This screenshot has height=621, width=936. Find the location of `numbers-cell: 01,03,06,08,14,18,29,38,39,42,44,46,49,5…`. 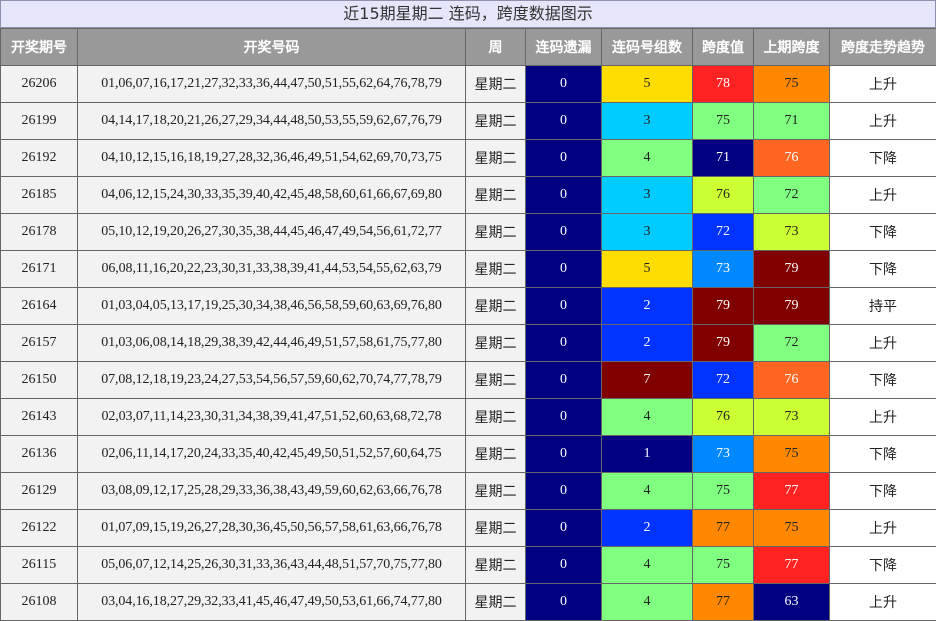

numbers-cell: 01,03,06,08,14,18,29,38,39,42,44,46,49,5… is located at coordinates (272, 343).